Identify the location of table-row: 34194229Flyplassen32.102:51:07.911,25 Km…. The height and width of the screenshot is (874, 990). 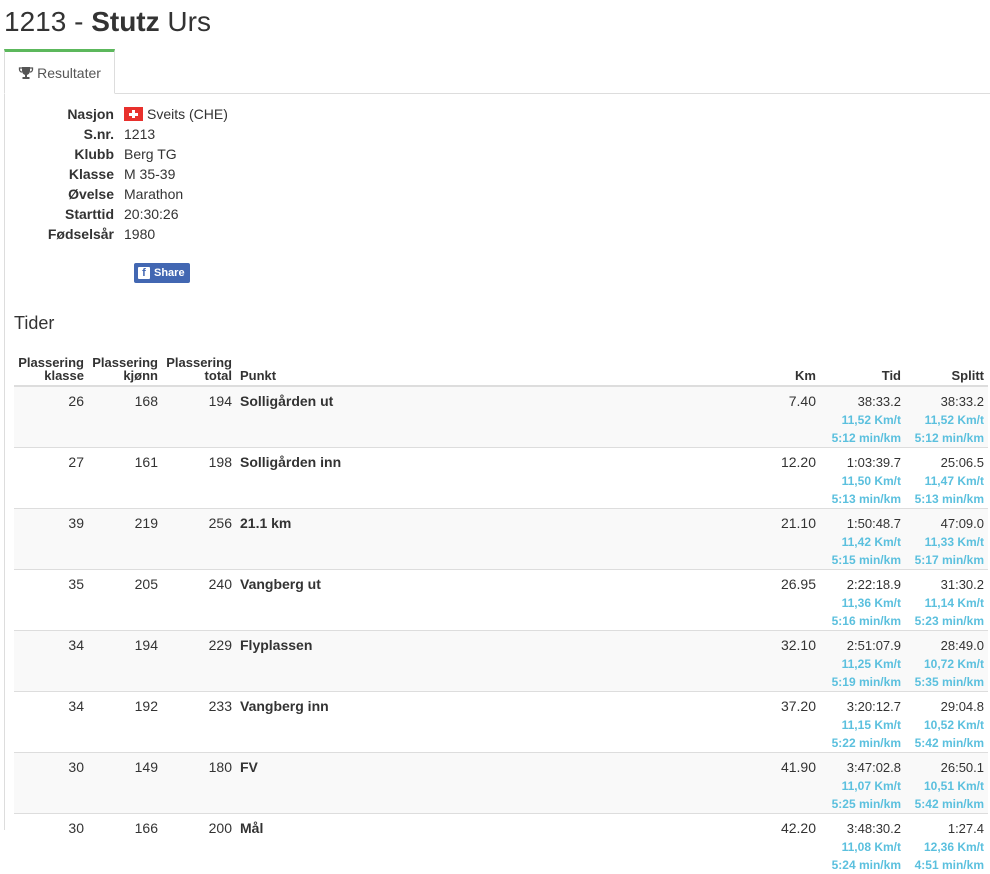
(501, 661).